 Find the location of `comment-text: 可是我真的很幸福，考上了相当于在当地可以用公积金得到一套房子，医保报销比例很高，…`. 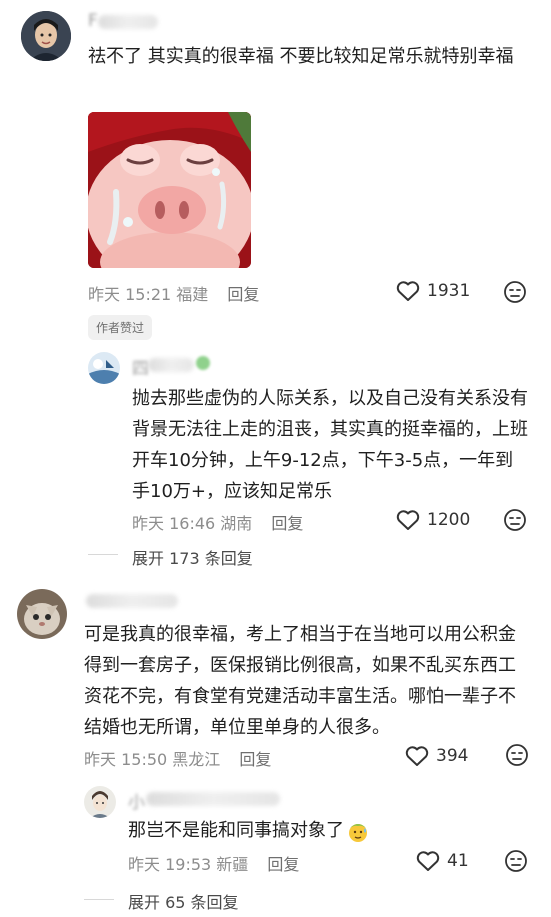

comment-text: 可是我真的很幸福，考上了相当于在当地可以用公积金得到一套房子，医保报销比例很高，… is located at coordinates (300, 681).